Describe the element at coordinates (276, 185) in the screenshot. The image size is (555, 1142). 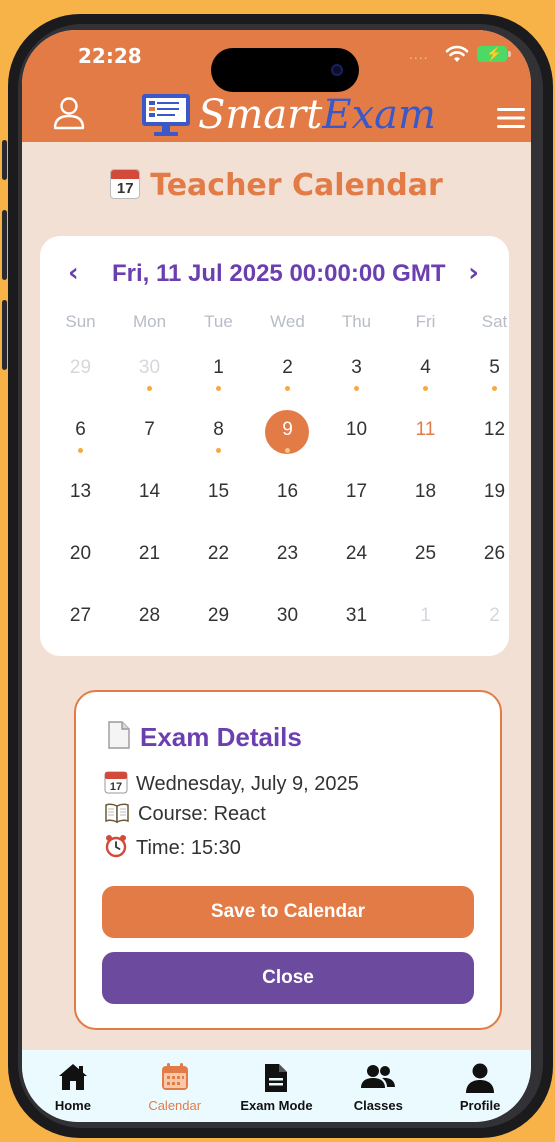
I see `page-title: 17 Teacher Calendar` at that location.